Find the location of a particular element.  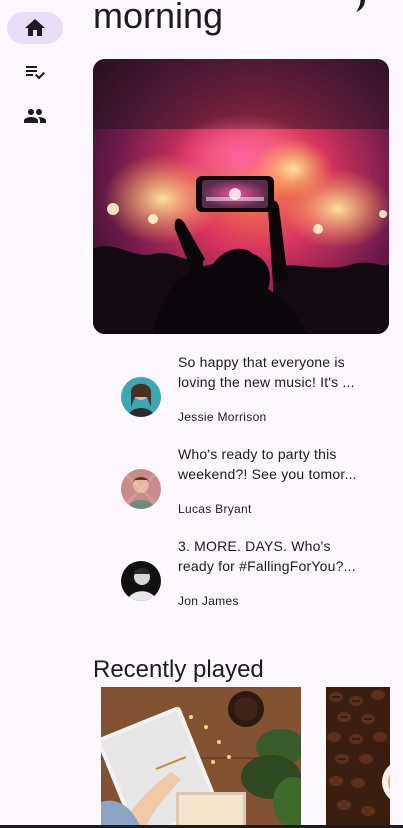

playlist-icon is located at coordinates (35, 73).